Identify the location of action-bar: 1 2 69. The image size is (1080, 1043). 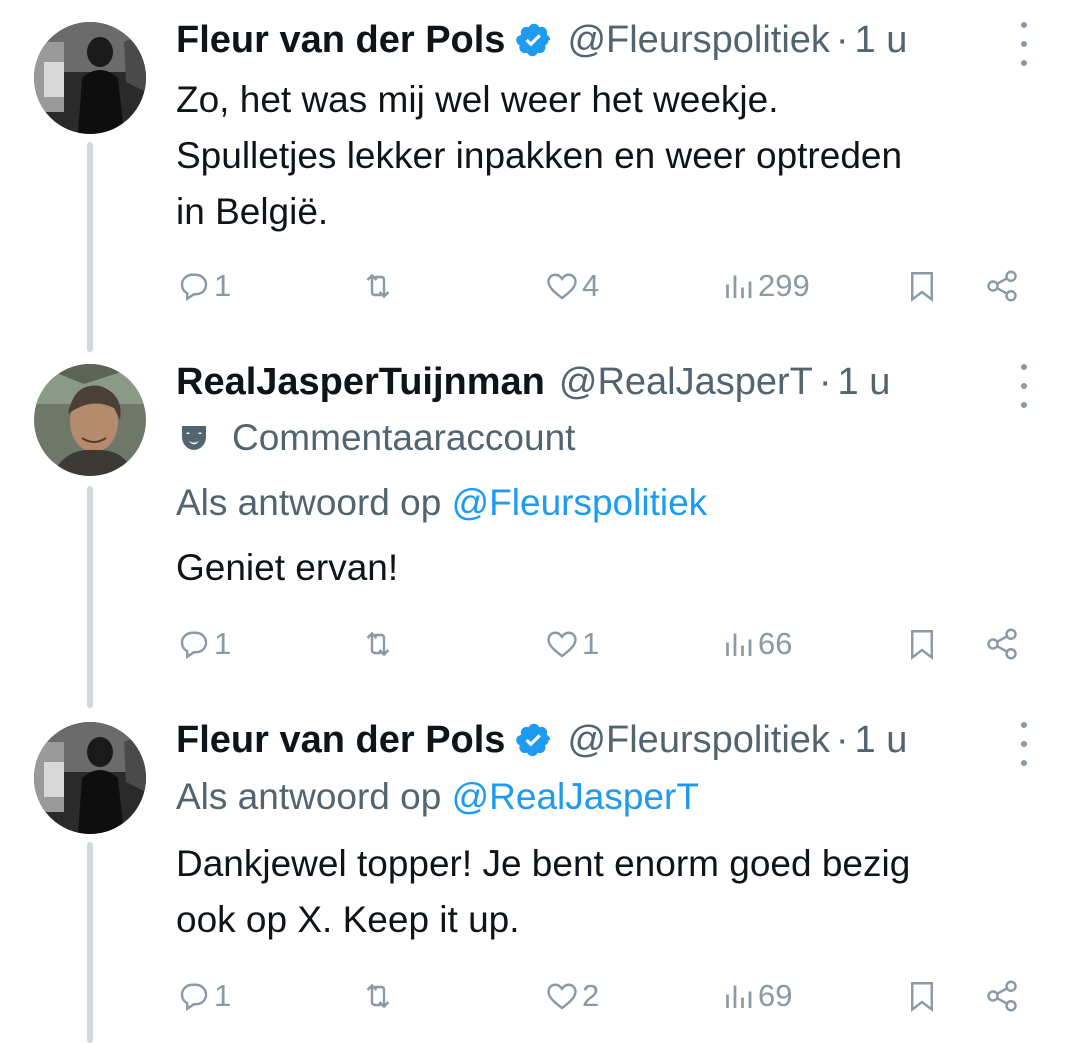
(606, 996).